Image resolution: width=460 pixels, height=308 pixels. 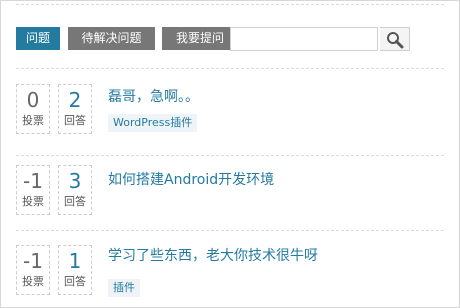 I want to click on search-input, so click(x=304, y=39).